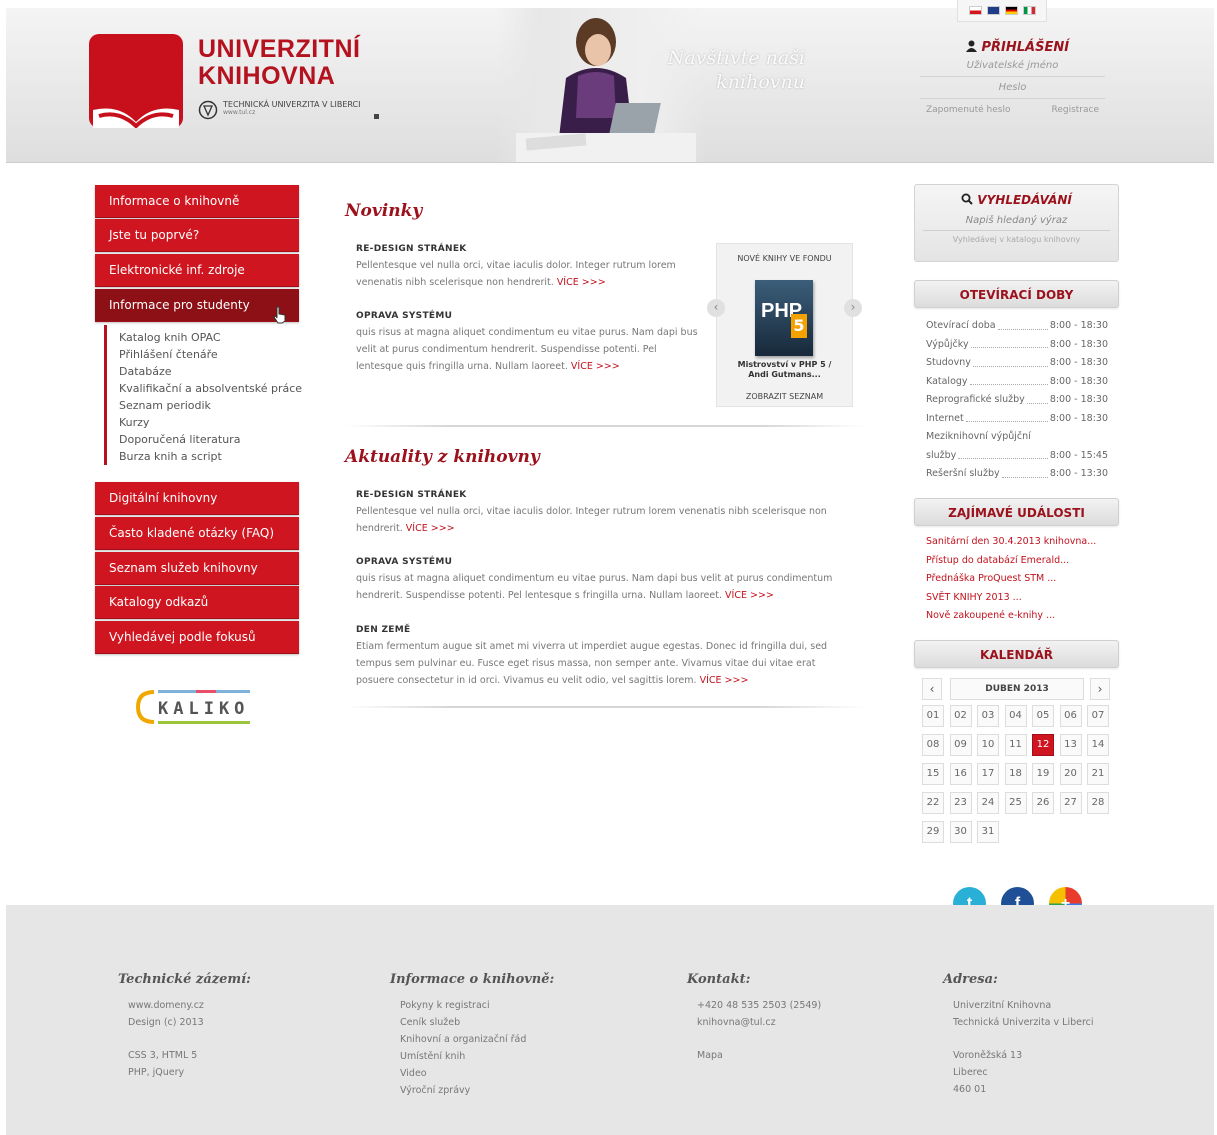  I want to click on nav-link-catalogs: Katalogy odkazů, so click(197, 602).